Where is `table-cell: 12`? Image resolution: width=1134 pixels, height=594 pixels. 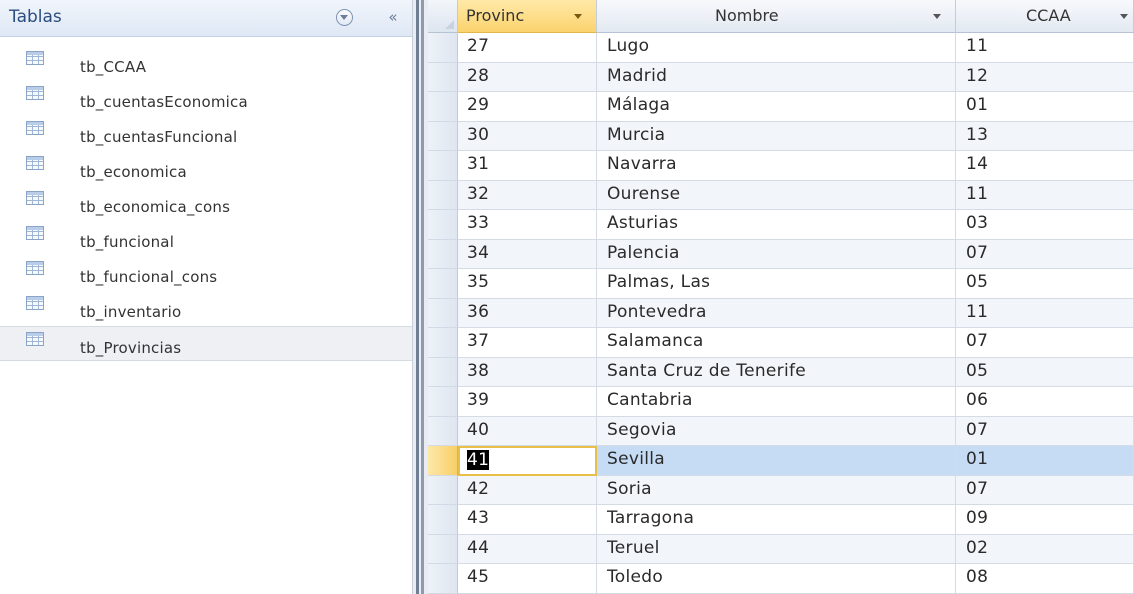
table-cell: 12 is located at coordinates (1045, 77).